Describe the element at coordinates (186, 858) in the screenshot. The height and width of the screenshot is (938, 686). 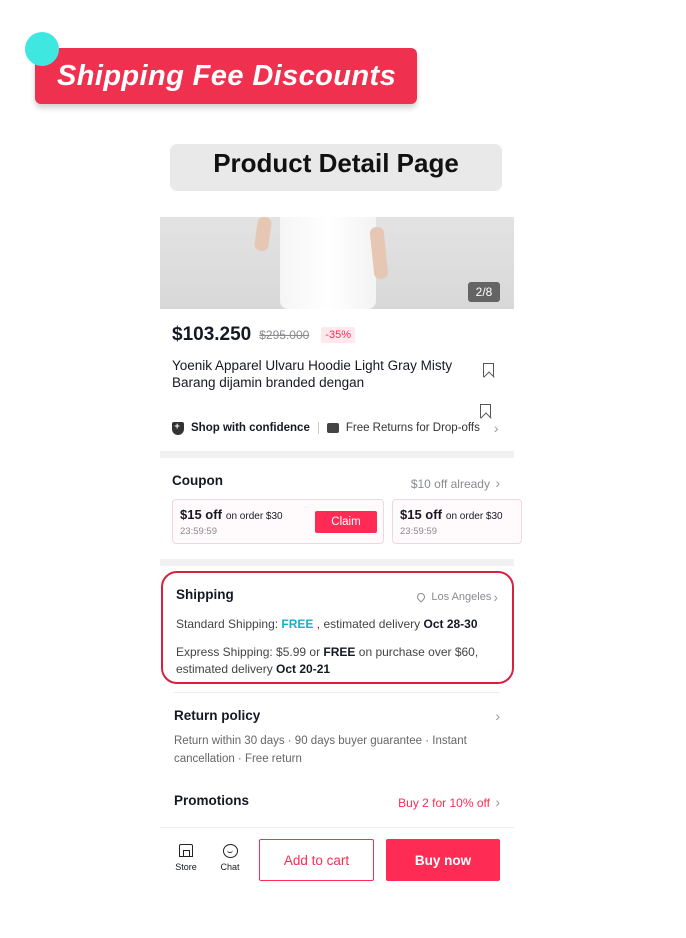
I see `store-button: Store` at that location.